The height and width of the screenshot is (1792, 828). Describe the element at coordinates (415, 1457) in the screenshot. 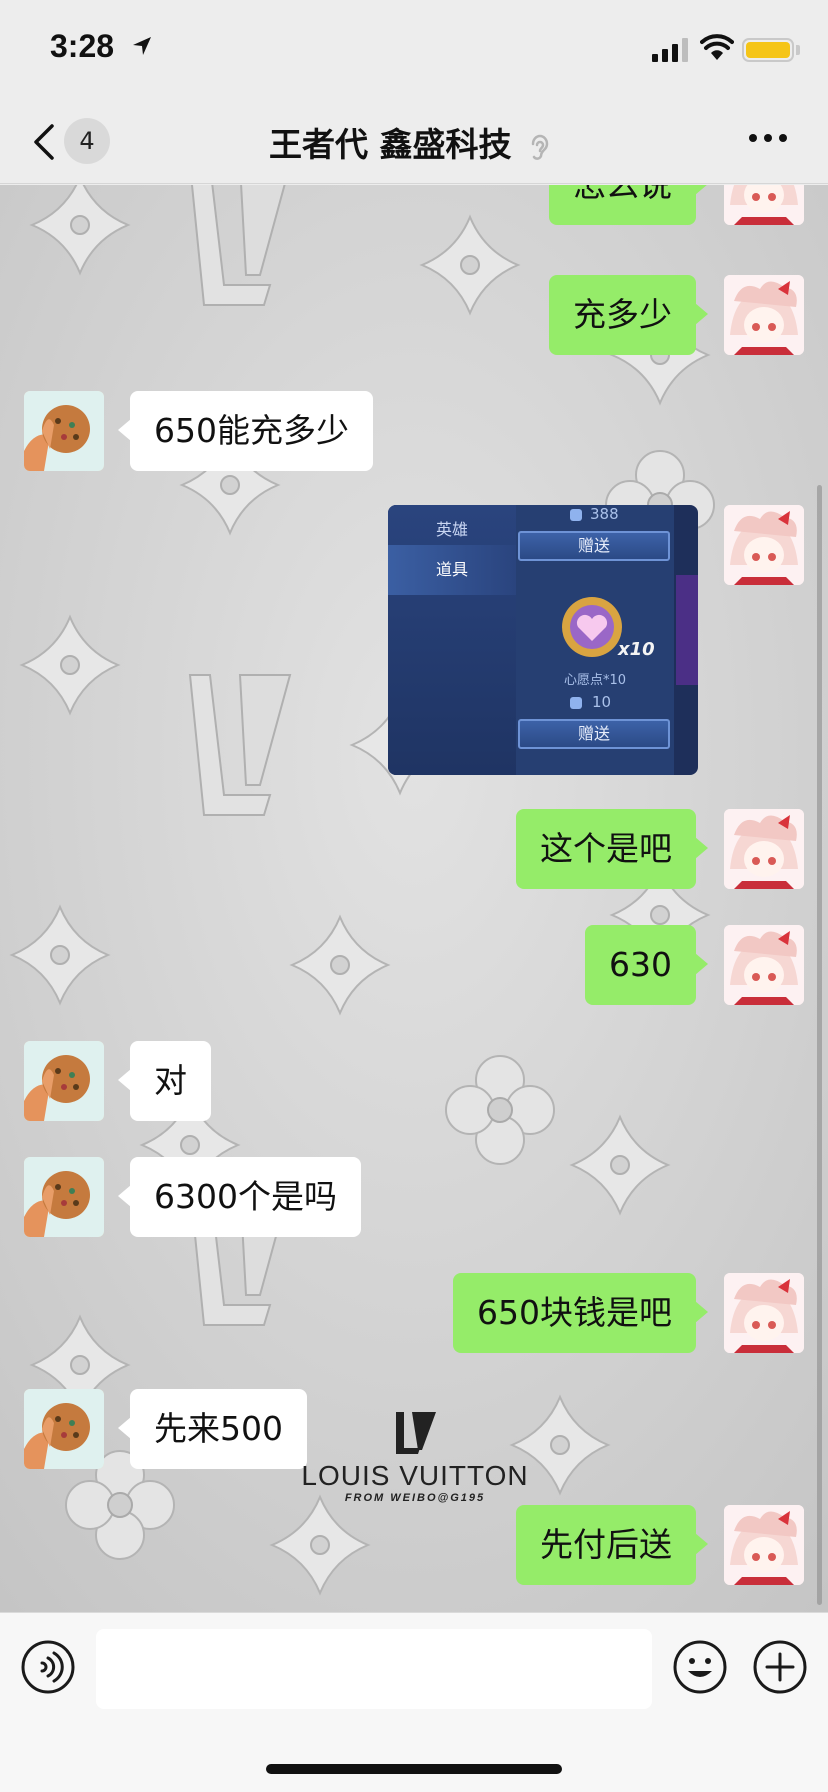

I see `wallpaper-watermark: LOUIS VUITTON FROM WEIBO@G195` at that location.